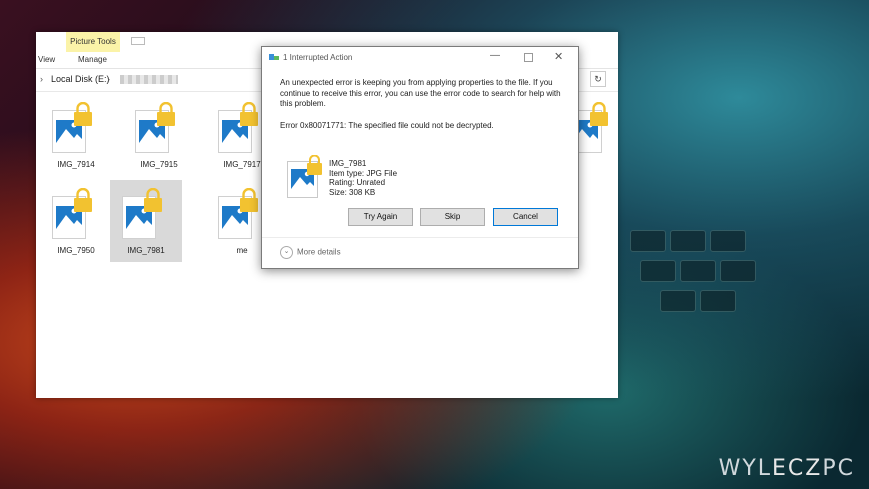 This screenshot has height=489, width=869. I want to click on dialog-titlebar: 1 Interrupted Action — ✕, so click(420, 57).